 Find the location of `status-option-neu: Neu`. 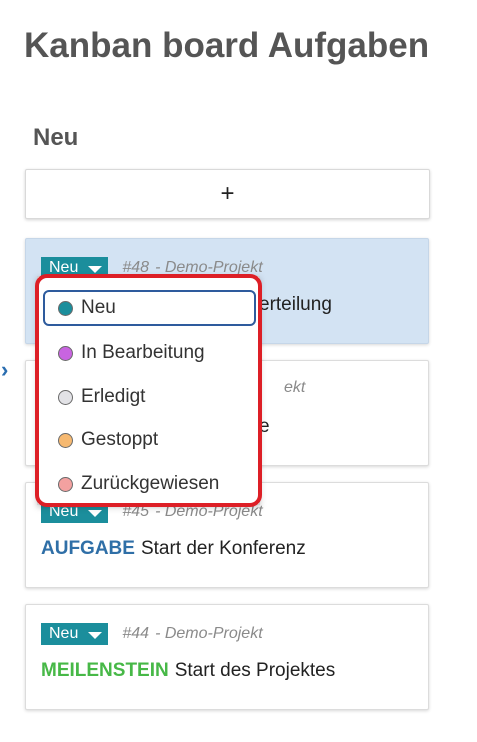

status-option-neu: Neu is located at coordinates (149, 308).